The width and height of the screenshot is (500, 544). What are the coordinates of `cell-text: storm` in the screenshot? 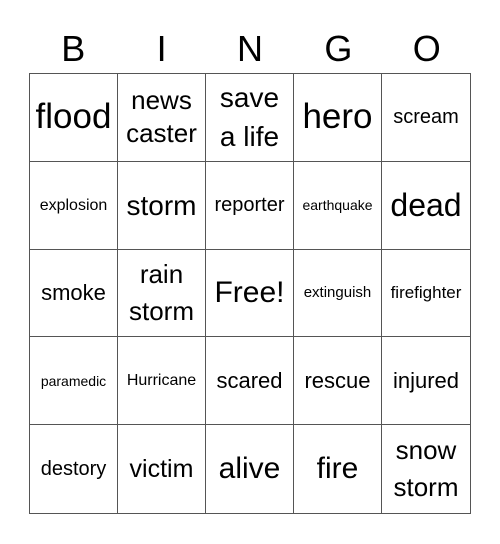 It's located at (161, 205).